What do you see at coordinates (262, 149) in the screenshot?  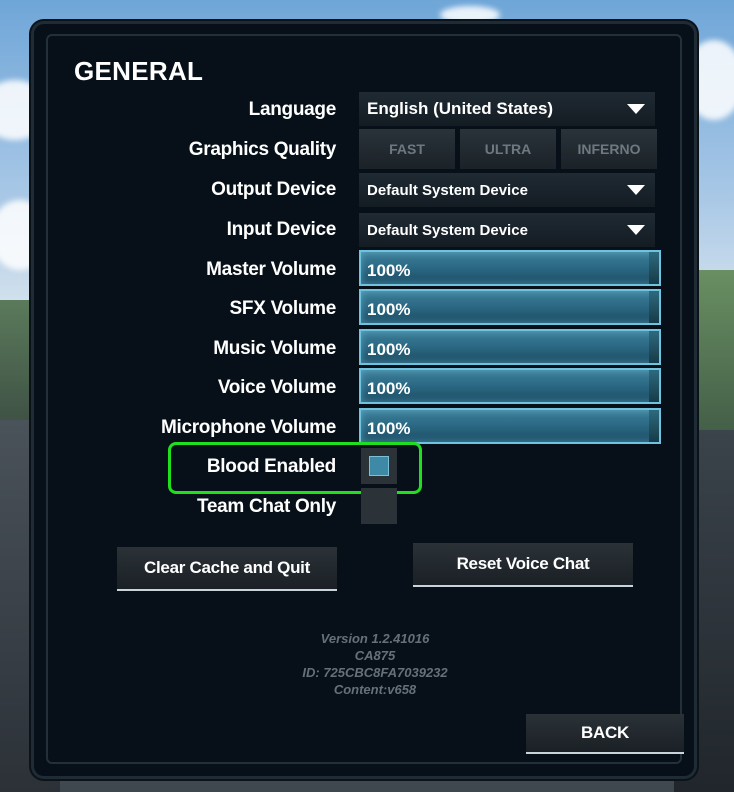 I see `graphics-quality-label: Graphics Quality` at bounding box center [262, 149].